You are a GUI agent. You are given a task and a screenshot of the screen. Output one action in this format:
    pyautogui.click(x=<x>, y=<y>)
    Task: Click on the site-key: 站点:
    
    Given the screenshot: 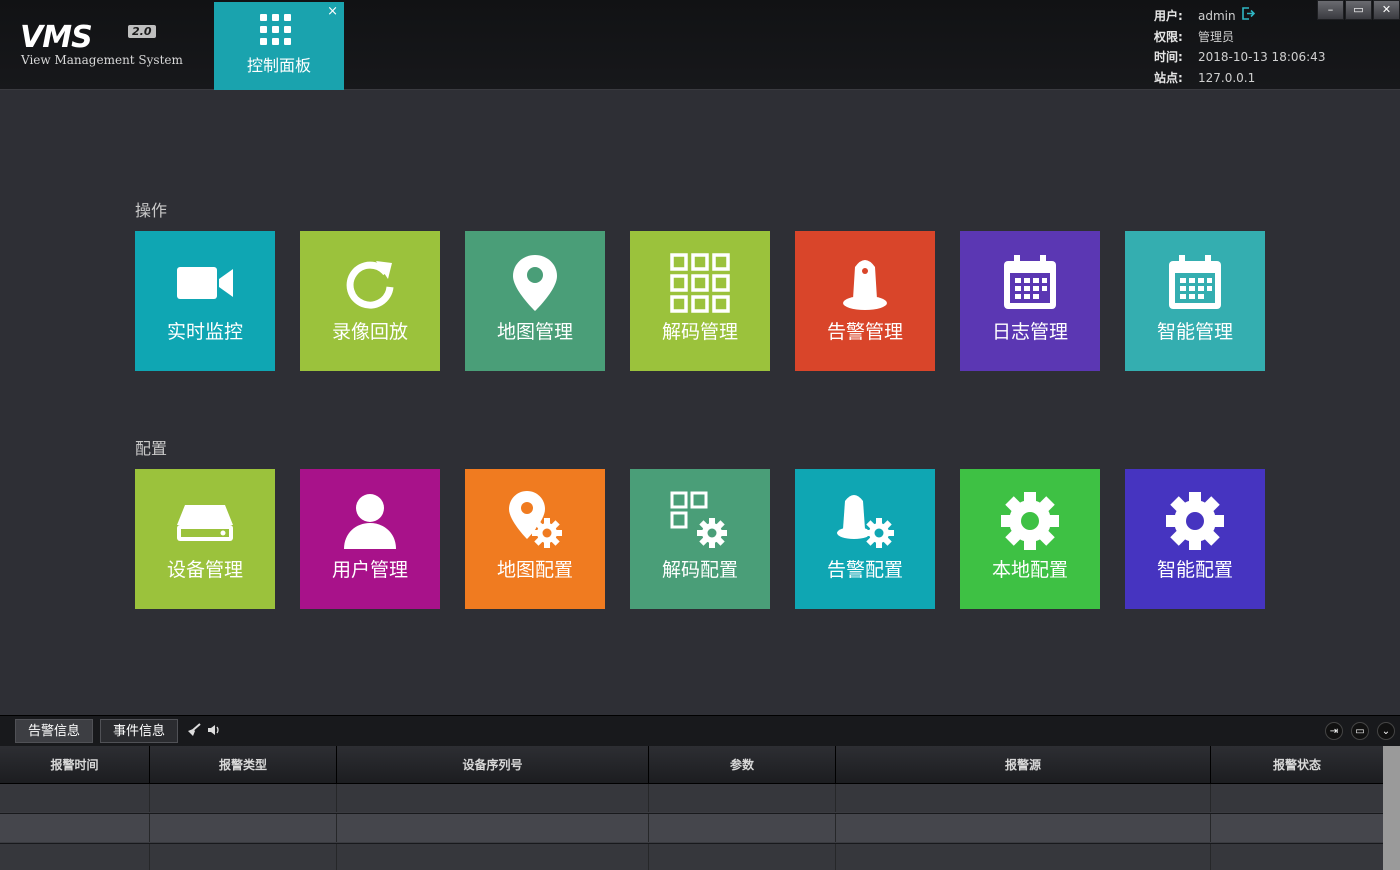 What is the action you would take?
    pyautogui.click(x=1168, y=77)
    